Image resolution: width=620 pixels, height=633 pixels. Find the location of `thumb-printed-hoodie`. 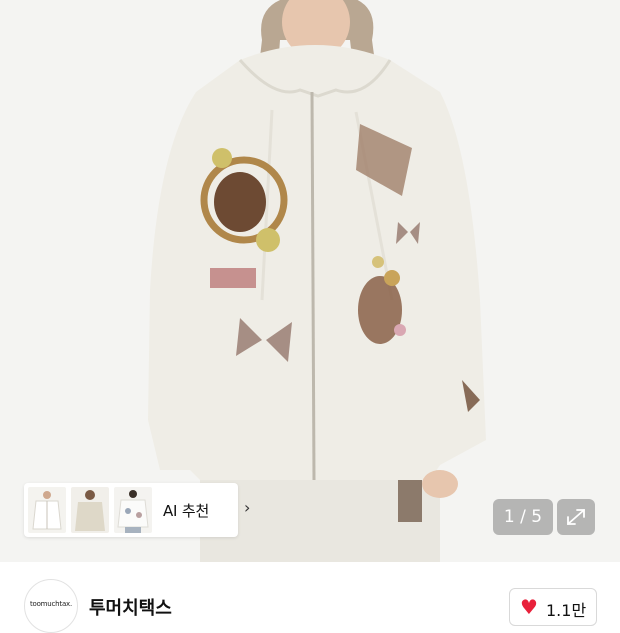

thumb-printed-hoodie is located at coordinates (133, 510).